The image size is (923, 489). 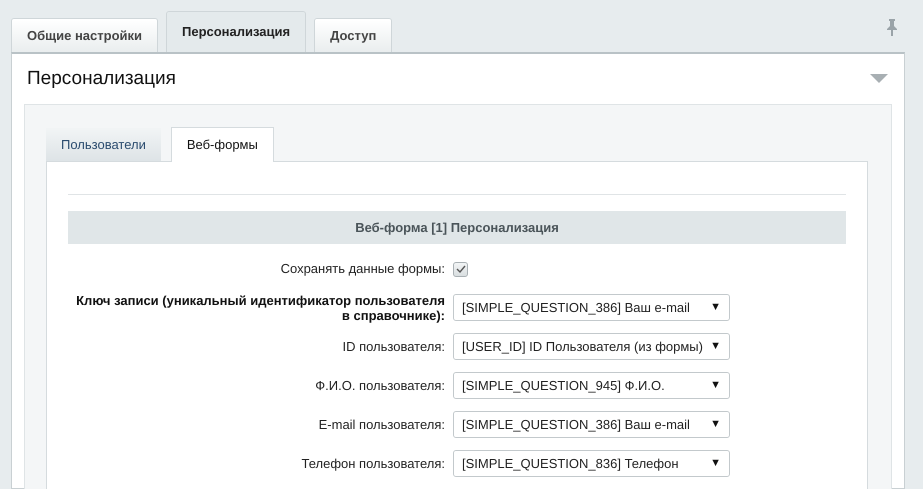 I want to click on select-field: [USER_ID] ID Пользователя (из формы) ▼, so click(x=591, y=346).